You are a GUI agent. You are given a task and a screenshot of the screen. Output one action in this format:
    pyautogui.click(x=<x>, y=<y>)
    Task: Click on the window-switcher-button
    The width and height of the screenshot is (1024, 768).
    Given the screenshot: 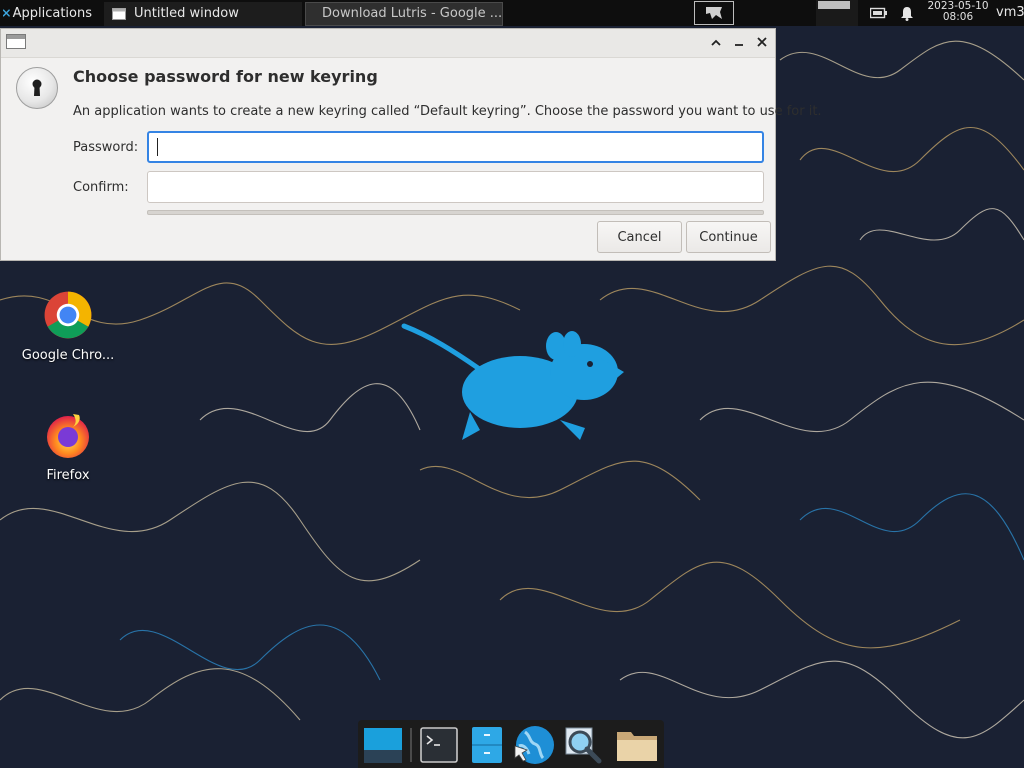 What is the action you would take?
    pyautogui.click(x=714, y=13)
    